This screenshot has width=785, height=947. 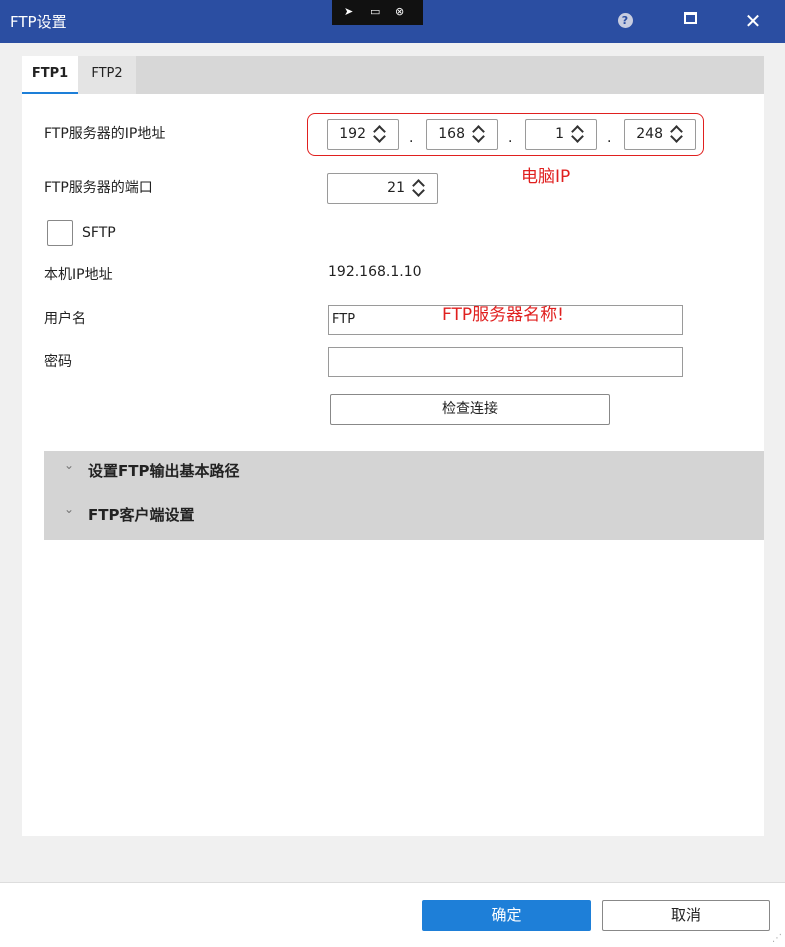 I want to click on collapsible-sections: ⌄ 设置FTP输出基本路径 ⌄ FTP客户端设置, so click(x=404, y=495).